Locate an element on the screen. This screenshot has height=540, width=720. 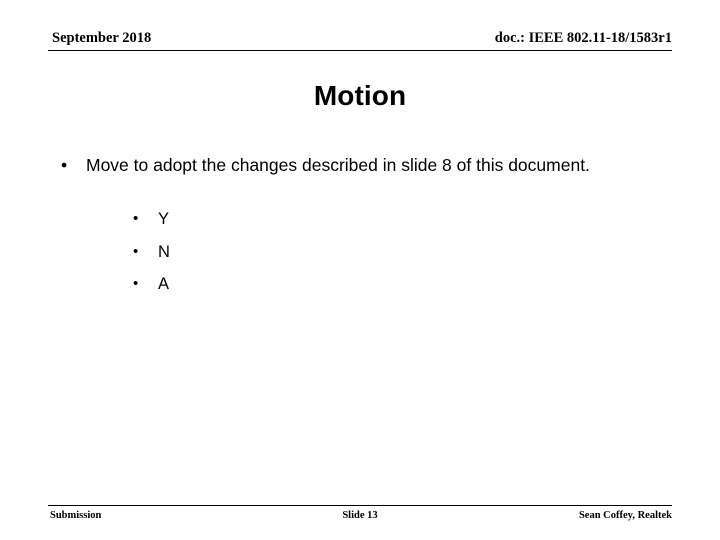
footer-divider is located at coordinates (360, 505).